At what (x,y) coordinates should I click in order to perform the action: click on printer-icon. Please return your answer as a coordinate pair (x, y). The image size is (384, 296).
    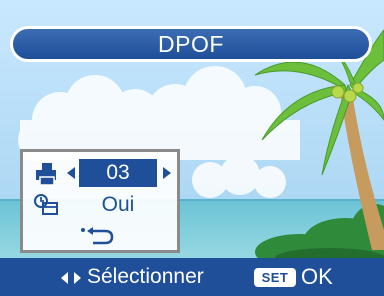
    Looking at the image, I should click on (46, 174).